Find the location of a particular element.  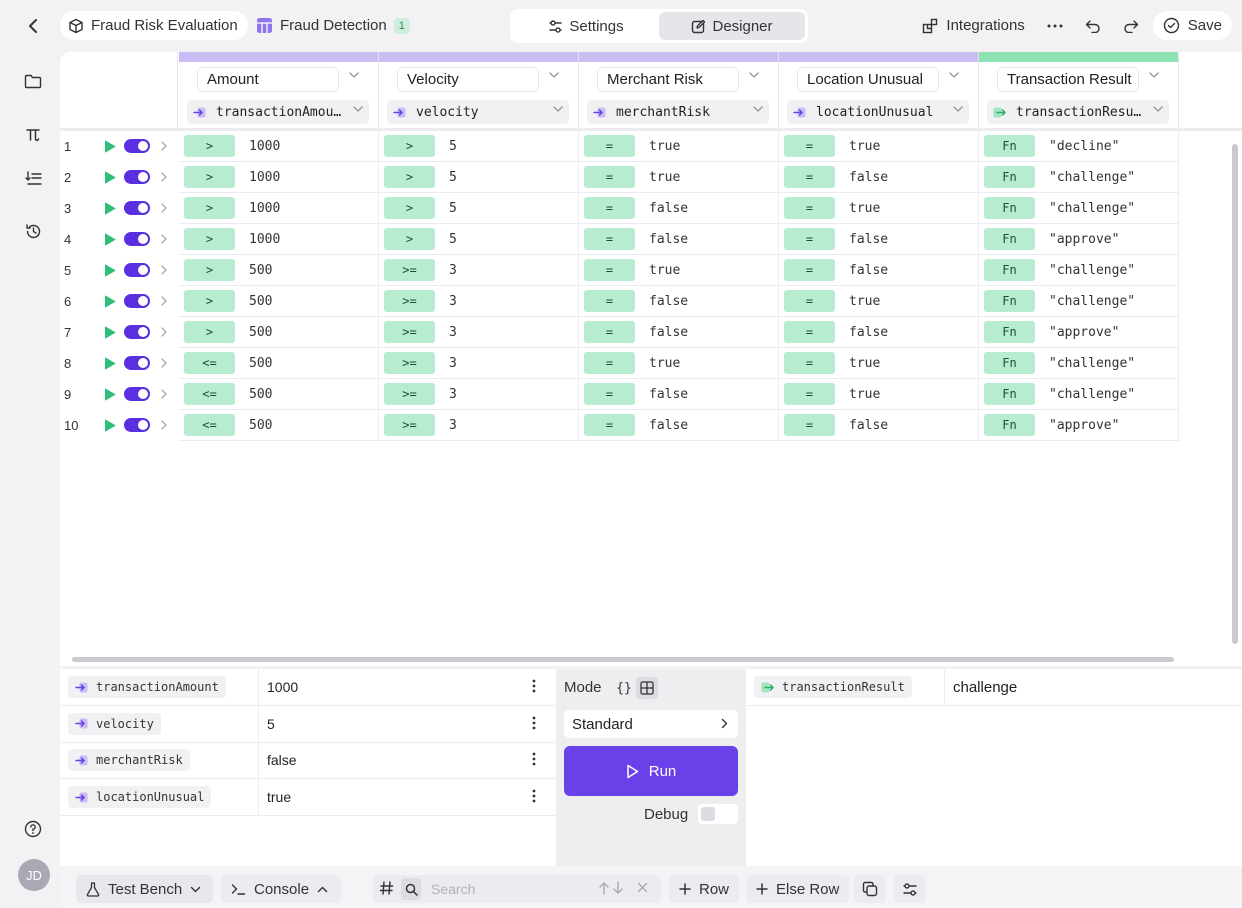

undo-icon is located at coordinates (1093, 25).